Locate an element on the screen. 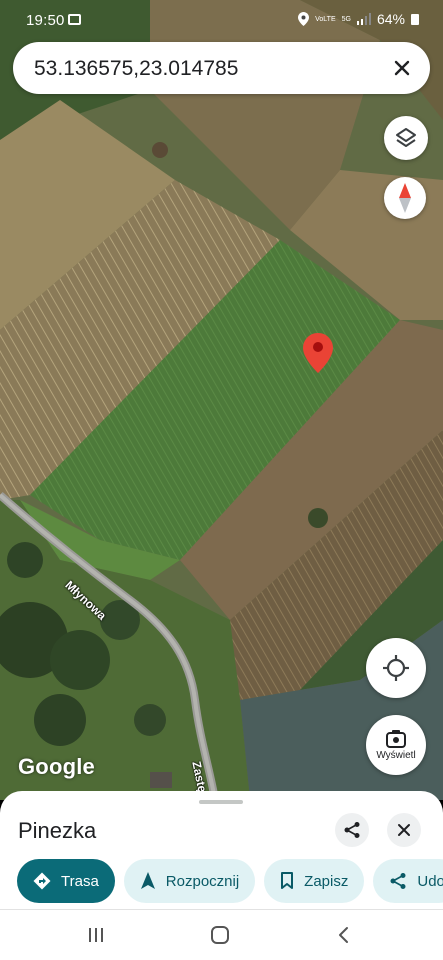 The width and height of the screenshot is (443, 960). street-view-button: Wyświetl is located at coordinates (396, 745).